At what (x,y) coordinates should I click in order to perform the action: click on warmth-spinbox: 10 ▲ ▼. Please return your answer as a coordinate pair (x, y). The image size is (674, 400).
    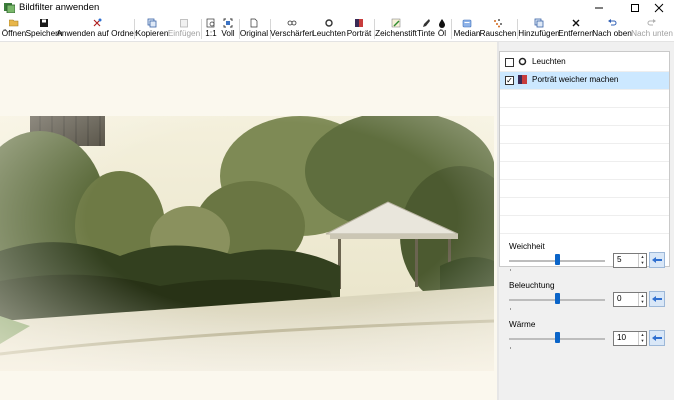
    Looking at the image, I should click on (630, 338).